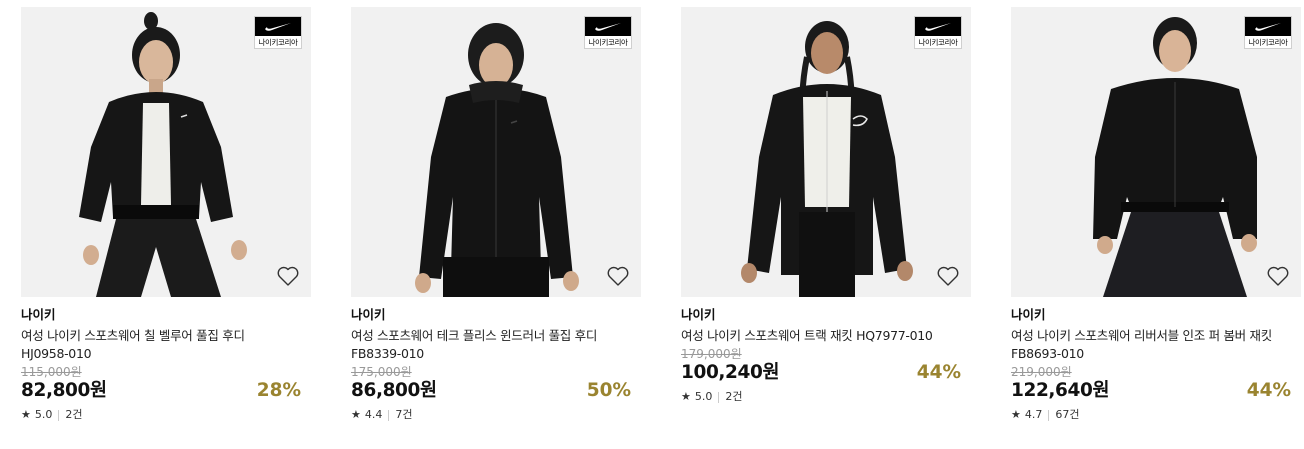  What do you see at coordinates (496, 415) in the screenshot?
I see `rating-row: ★ 4.4 7건` at bounding box center [496, 415].